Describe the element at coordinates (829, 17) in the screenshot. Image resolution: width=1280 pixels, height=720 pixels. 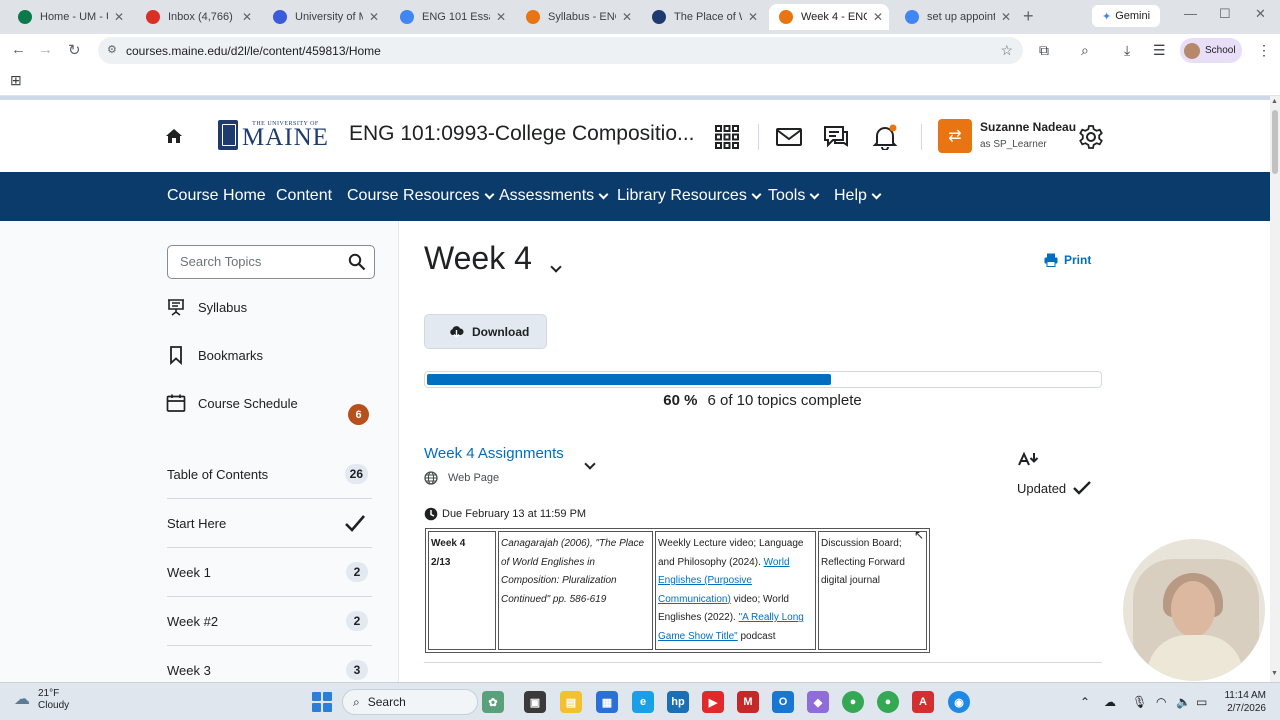
I see `browser-tab: Week 4 - ENG 1 ✕` at that location.